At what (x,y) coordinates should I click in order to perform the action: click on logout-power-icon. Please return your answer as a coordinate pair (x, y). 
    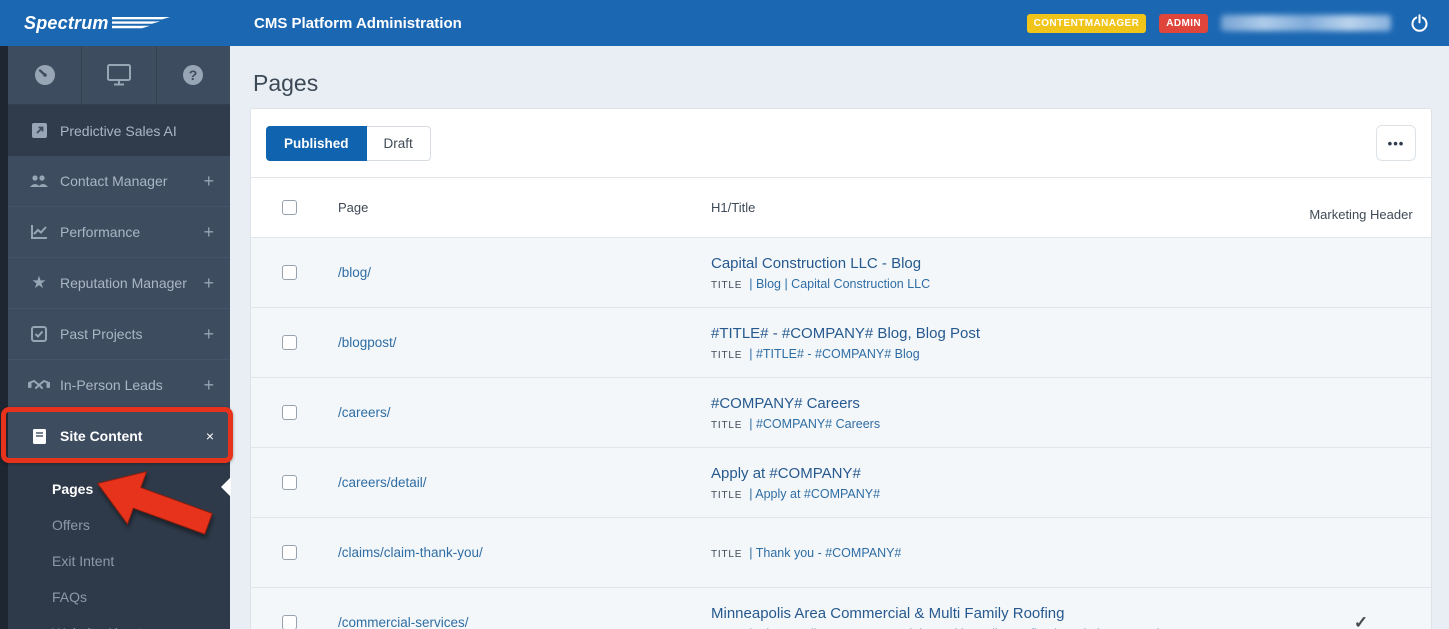
    Looking at the image, I should click on (1419, 23).